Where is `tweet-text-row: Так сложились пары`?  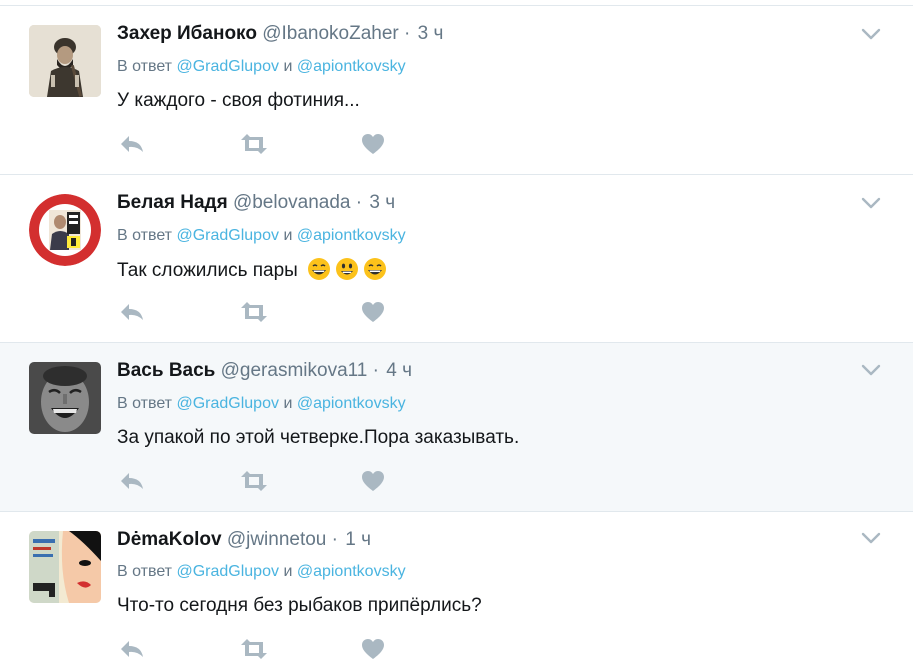
tweet-text-row: Так сложились пары is located at coordinates (252, 270).